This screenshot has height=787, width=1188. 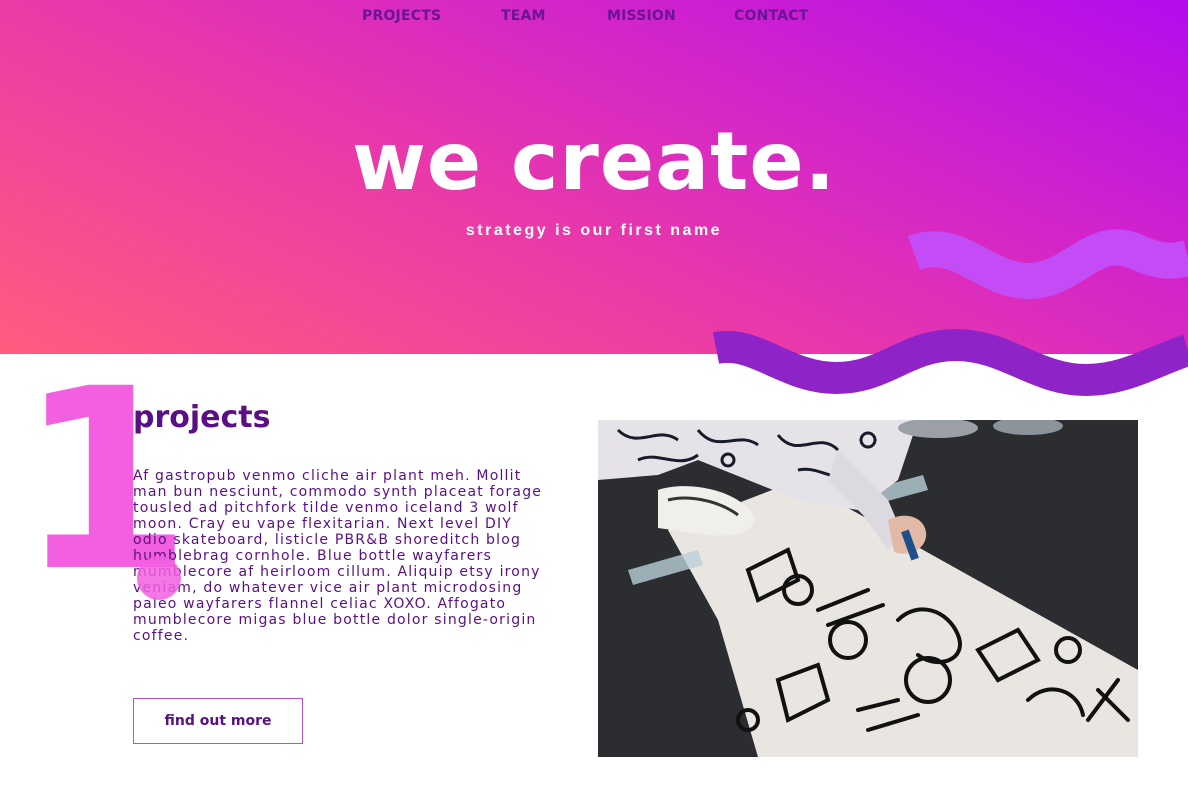 I want to click on section-title: projects, so click(x=202, y=417).